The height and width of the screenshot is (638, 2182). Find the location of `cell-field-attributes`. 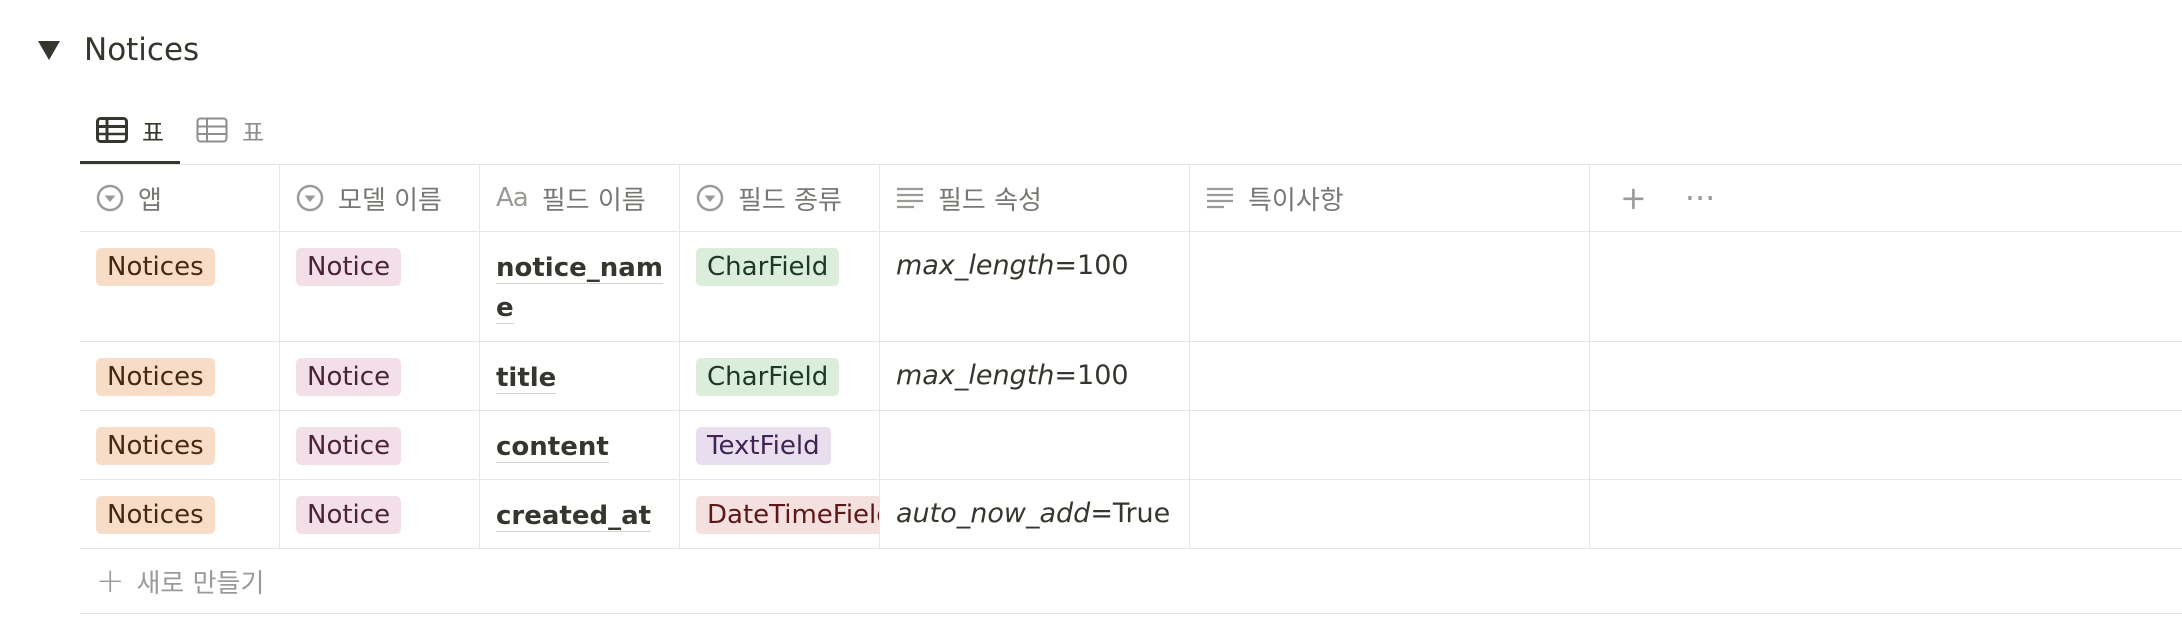

cell-field-attributes is located at coordinates (1035, 445).